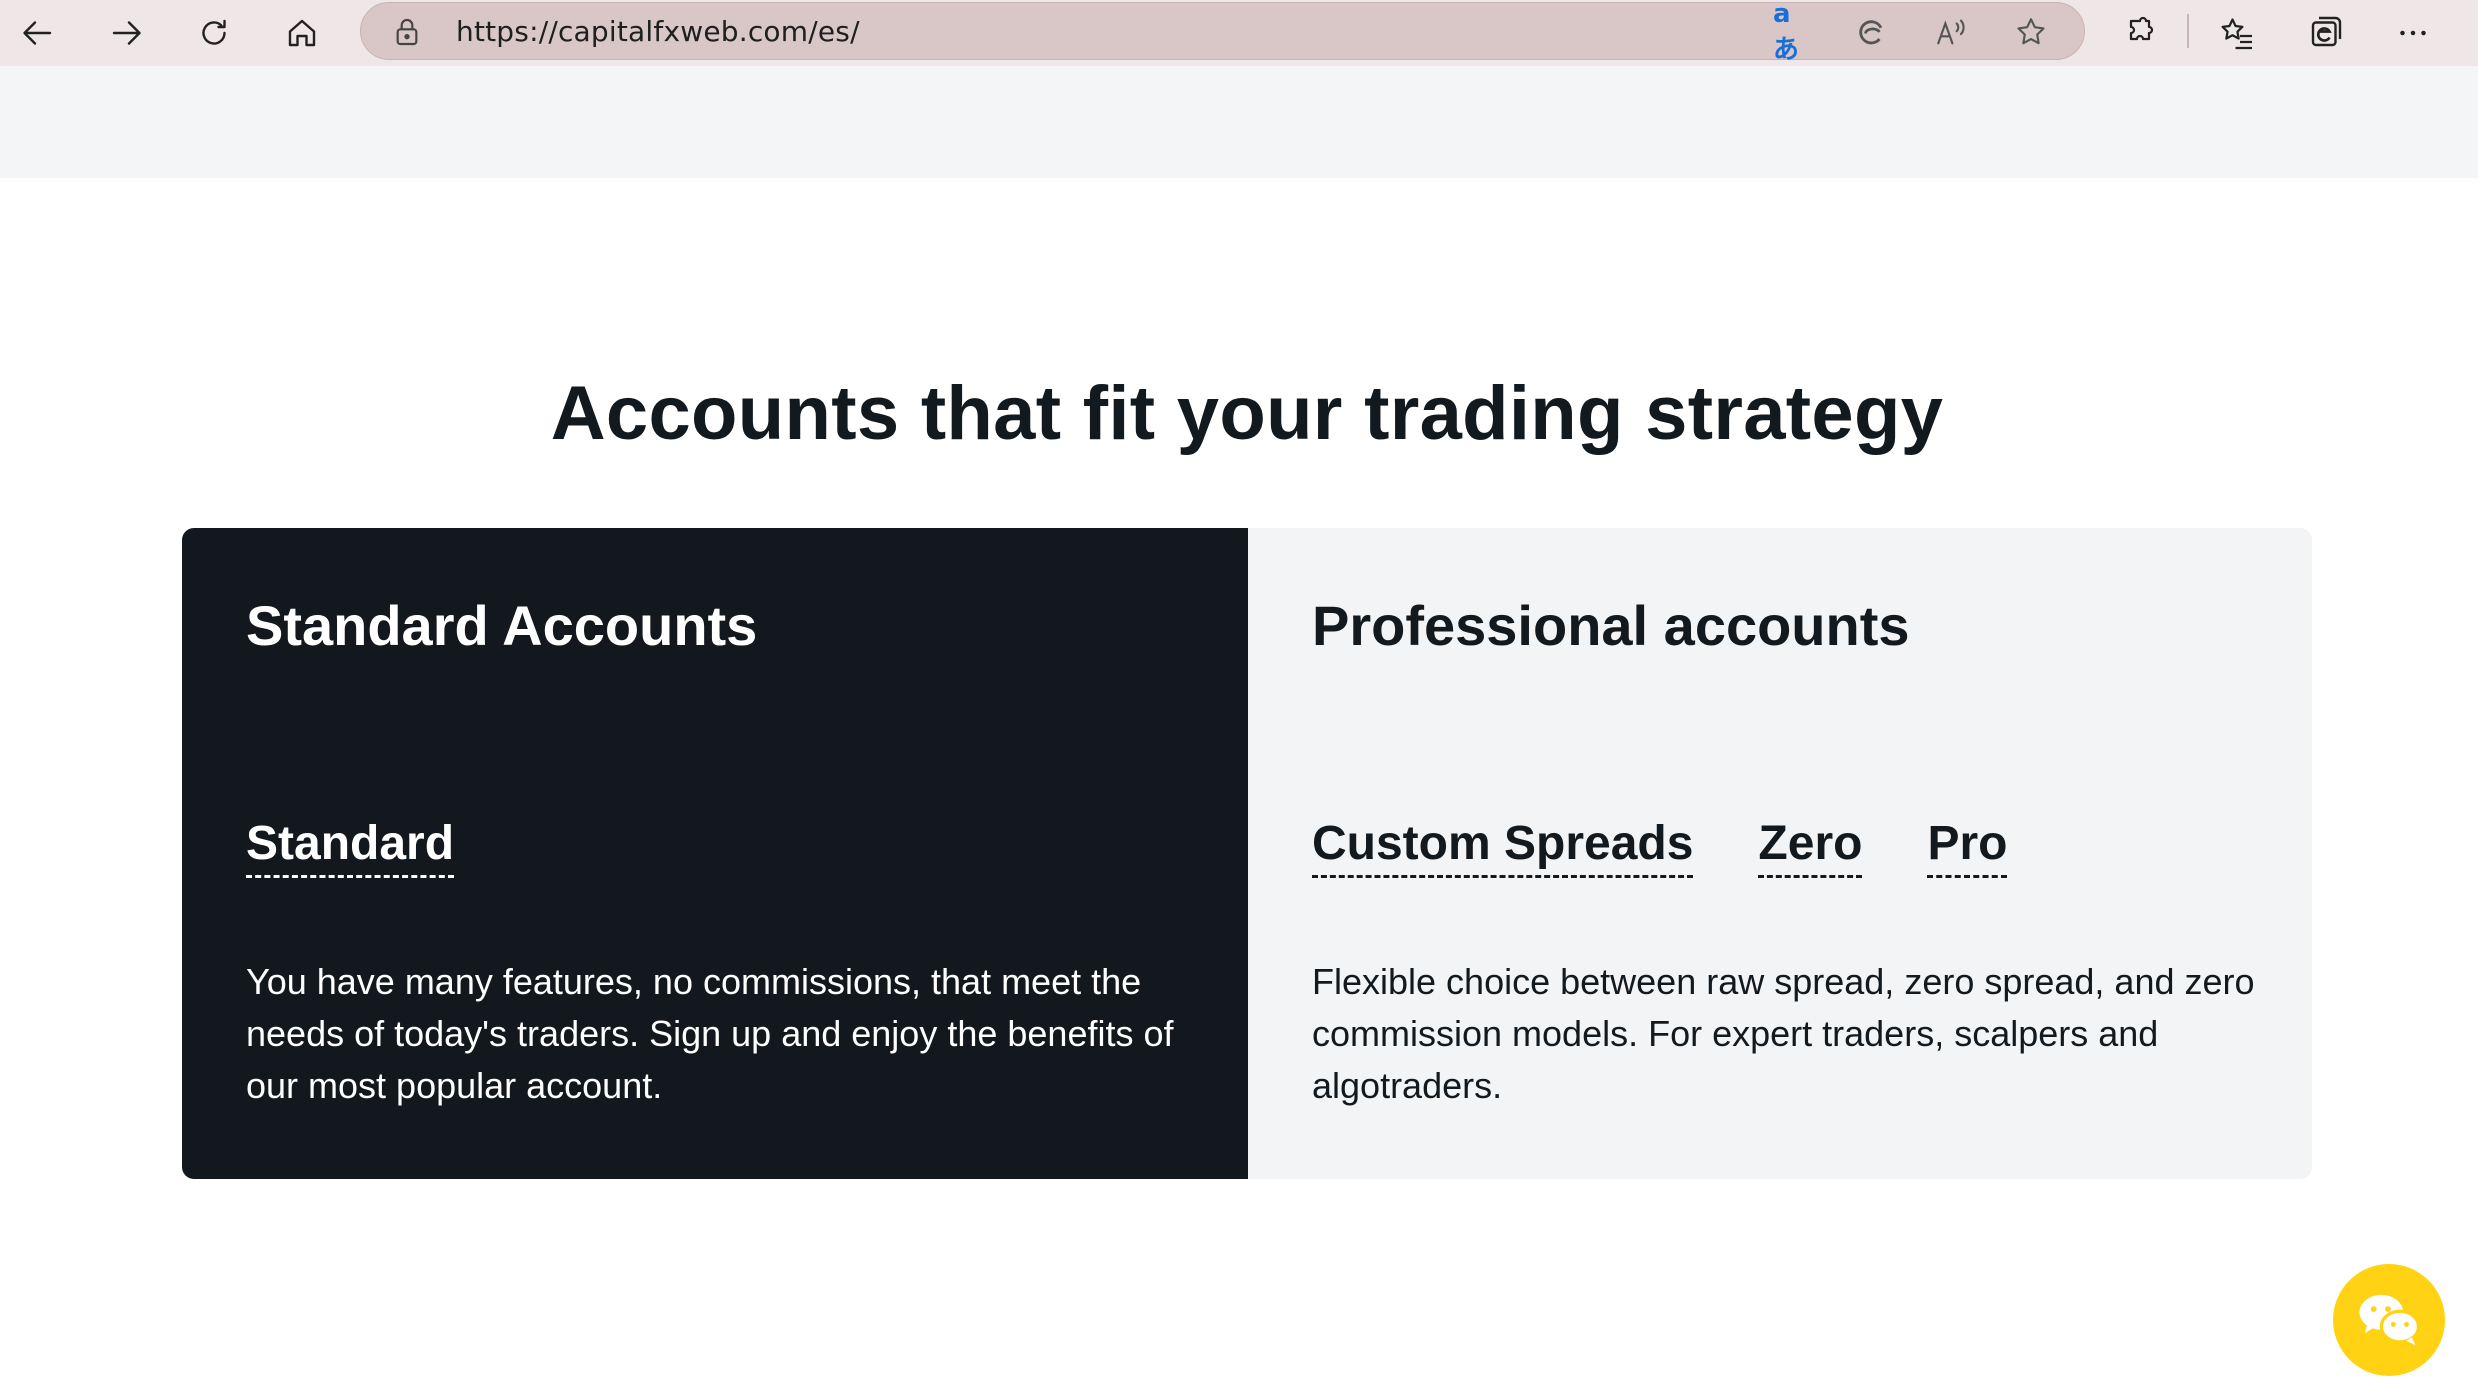 The width and height of the screenshot is (2478, 1388). I want to click on edge-extension-button, so click(1871, 32).